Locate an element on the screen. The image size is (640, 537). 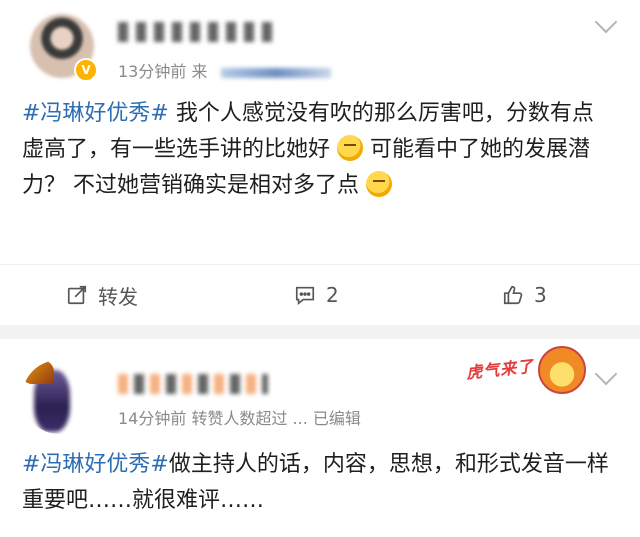
forward-label: 转发 is located at coordinates (118, 296).